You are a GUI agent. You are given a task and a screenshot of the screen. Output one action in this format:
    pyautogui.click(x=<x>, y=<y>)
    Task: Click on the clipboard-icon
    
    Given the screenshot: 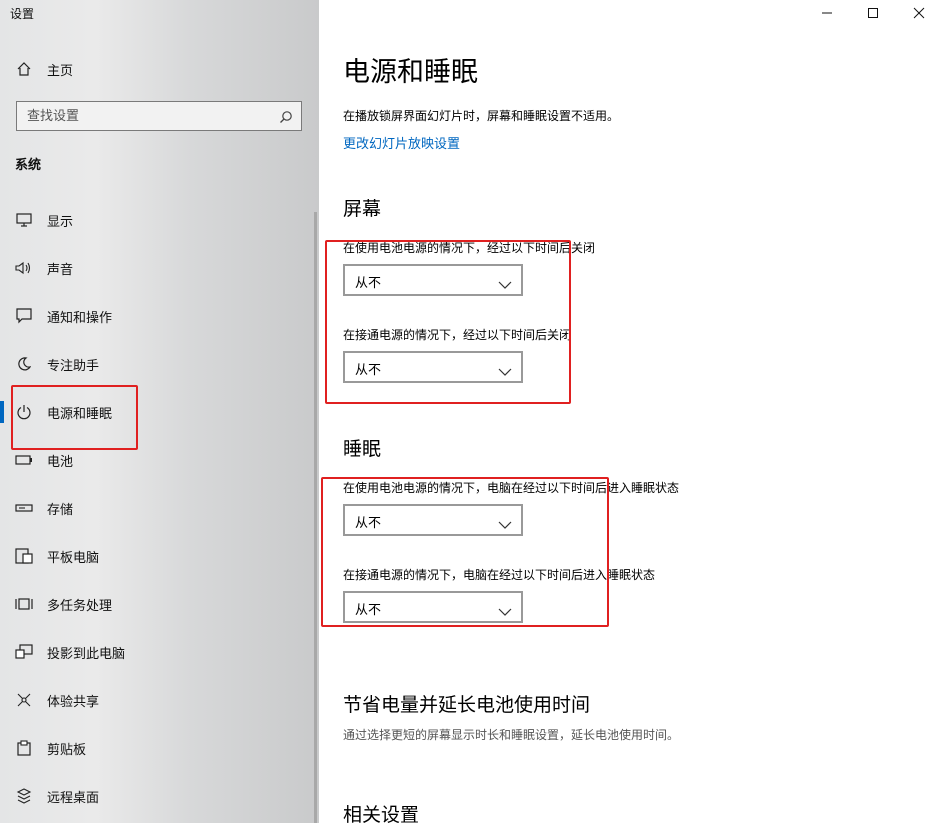 What is the action you would take?
    pyautogui.click(x=24, y=748)
    